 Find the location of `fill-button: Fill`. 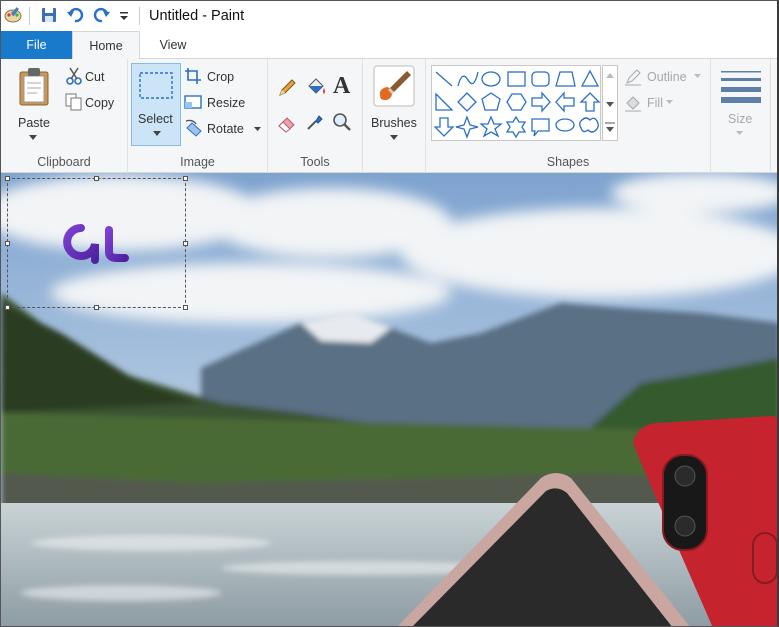

fill-button: Fill is located at coordinates (665, 103).